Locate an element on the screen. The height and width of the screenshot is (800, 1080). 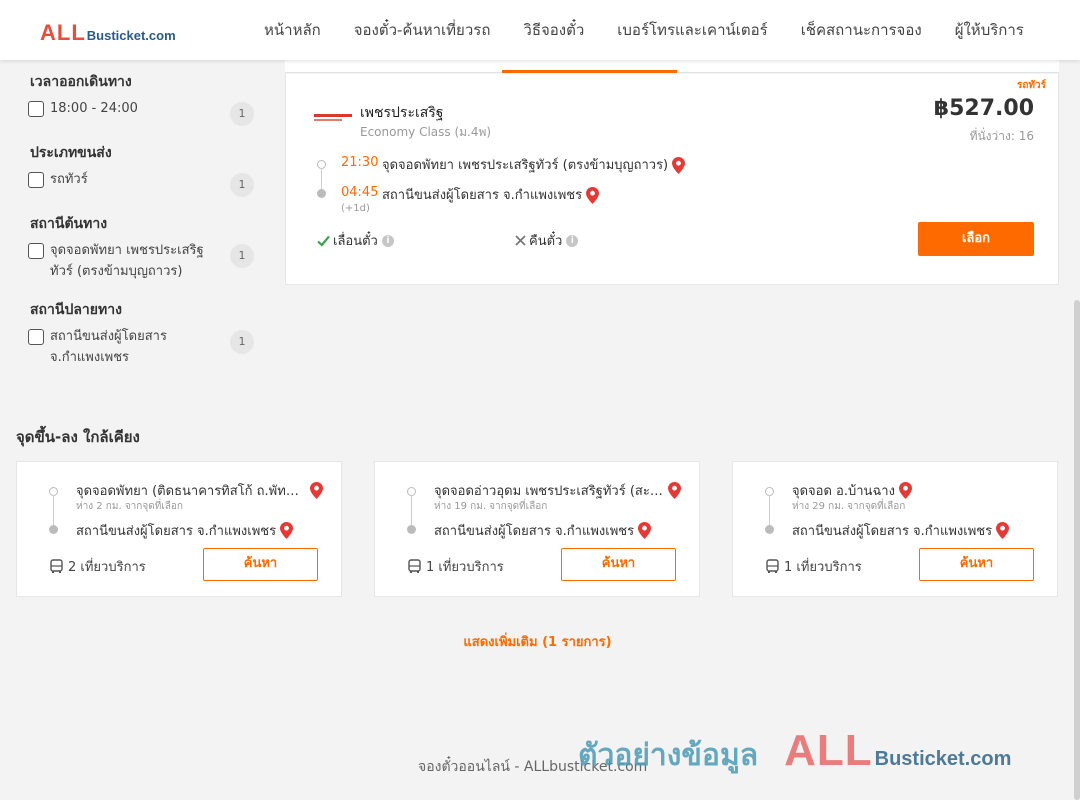
nearby-from: จุดจอด อ.บ้านฉาง is located at coordinates (852, 490).